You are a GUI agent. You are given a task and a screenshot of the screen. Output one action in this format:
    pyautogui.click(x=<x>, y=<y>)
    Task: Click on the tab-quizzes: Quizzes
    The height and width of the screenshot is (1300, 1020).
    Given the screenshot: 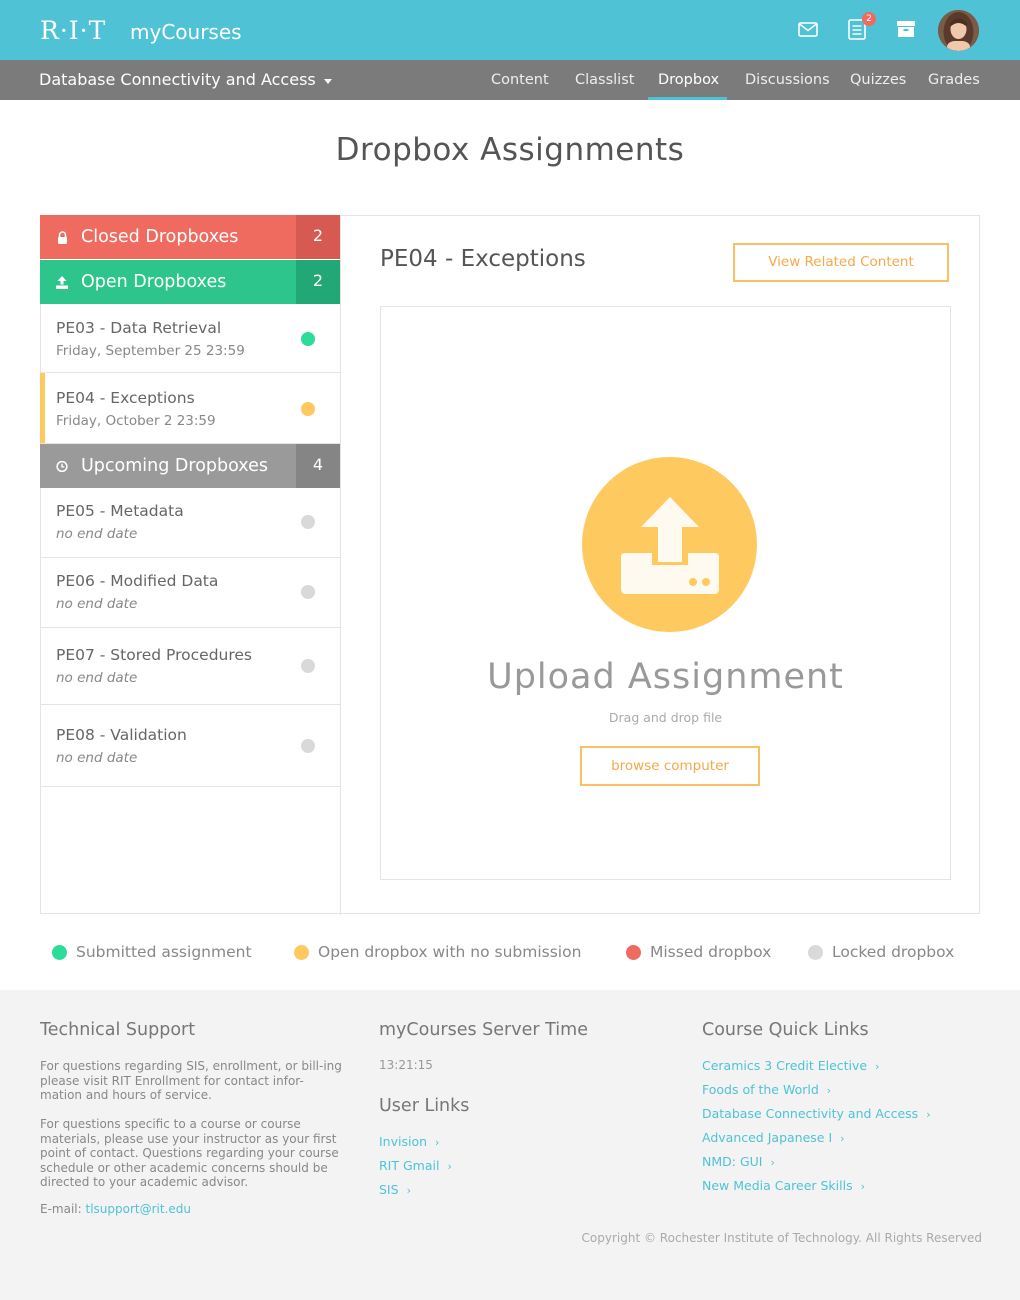 What is the action you would take?
    pyautogui.click(x=878, y=80)
    